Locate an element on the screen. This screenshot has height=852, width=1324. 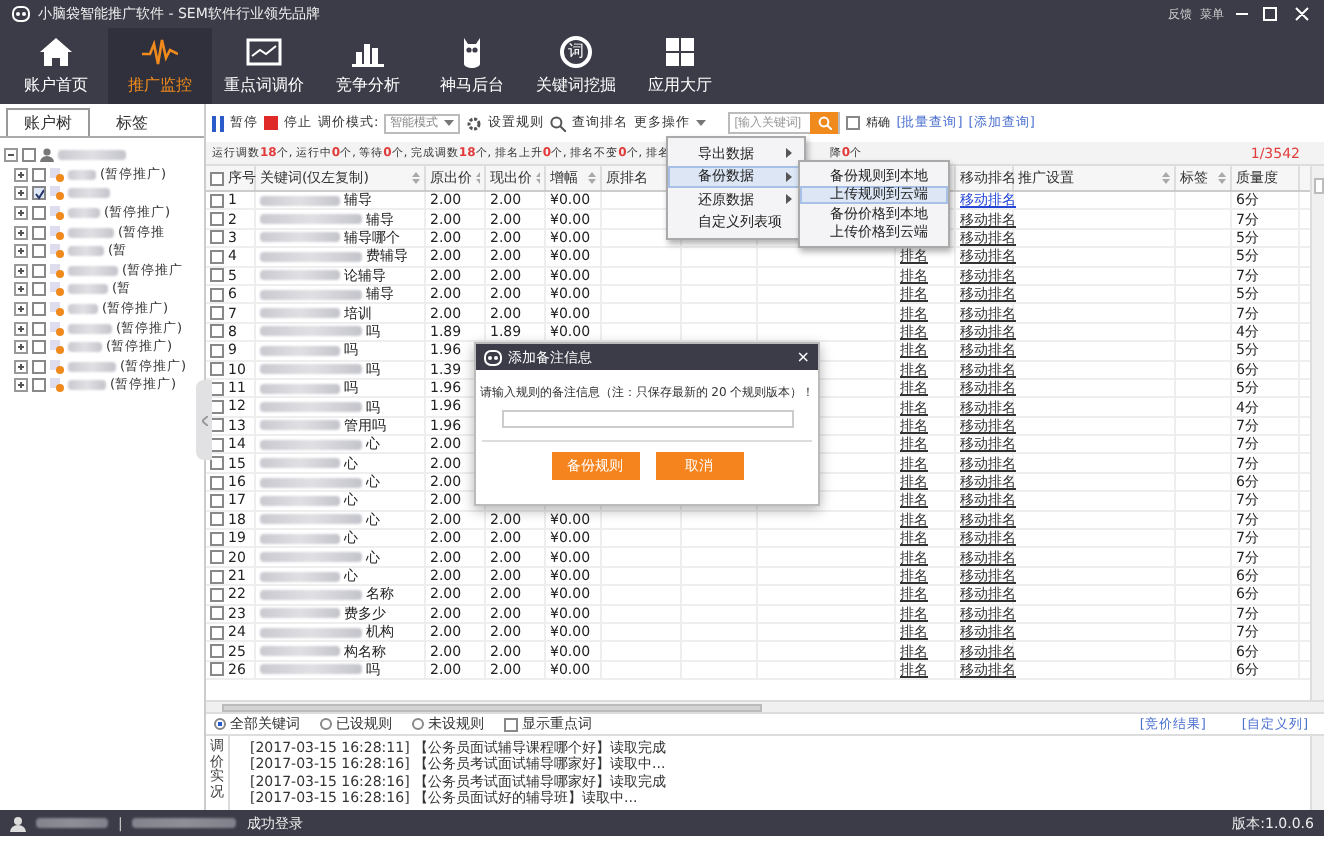
nav-tab: 账户首页 is located at coordinates (56, 66).